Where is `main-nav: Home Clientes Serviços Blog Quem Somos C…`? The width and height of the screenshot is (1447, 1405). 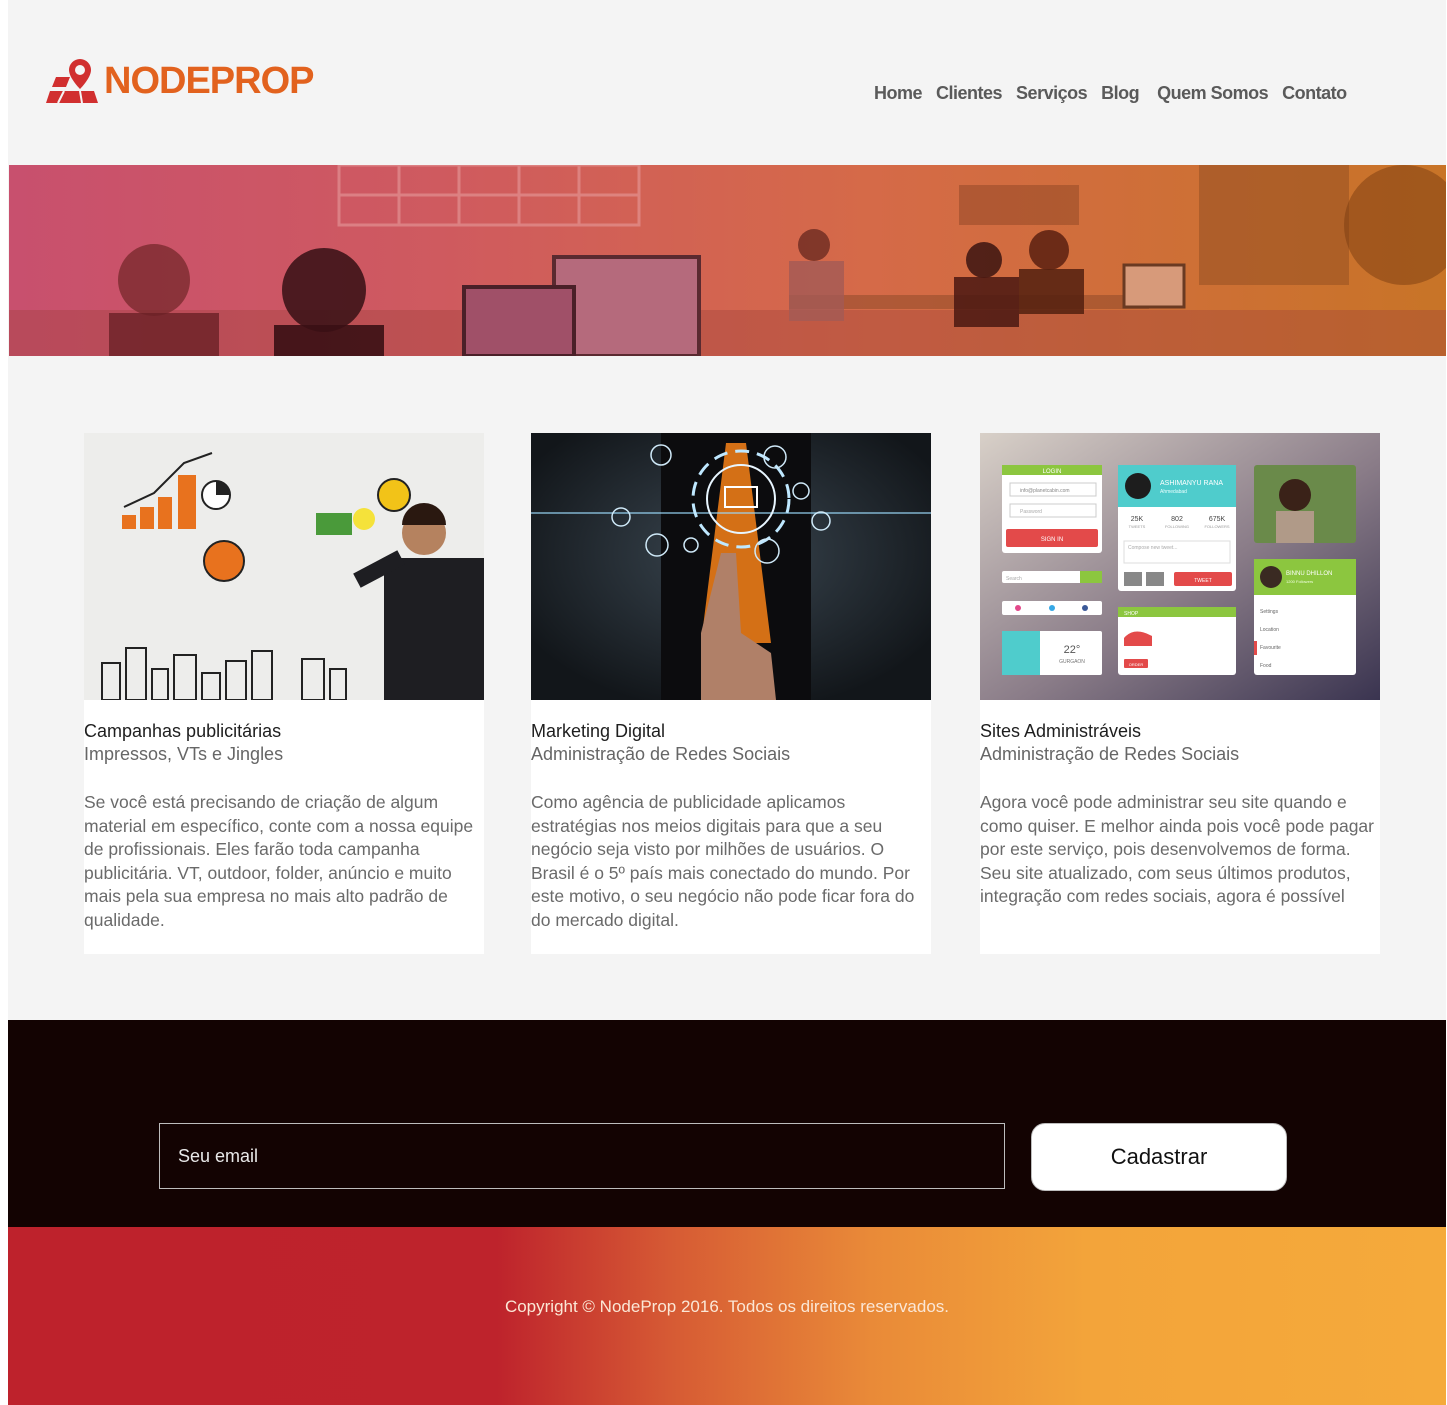
main-nav: Home Clientes Serviços Blog Quem Somos C… is located at coordinates (1117, 93).